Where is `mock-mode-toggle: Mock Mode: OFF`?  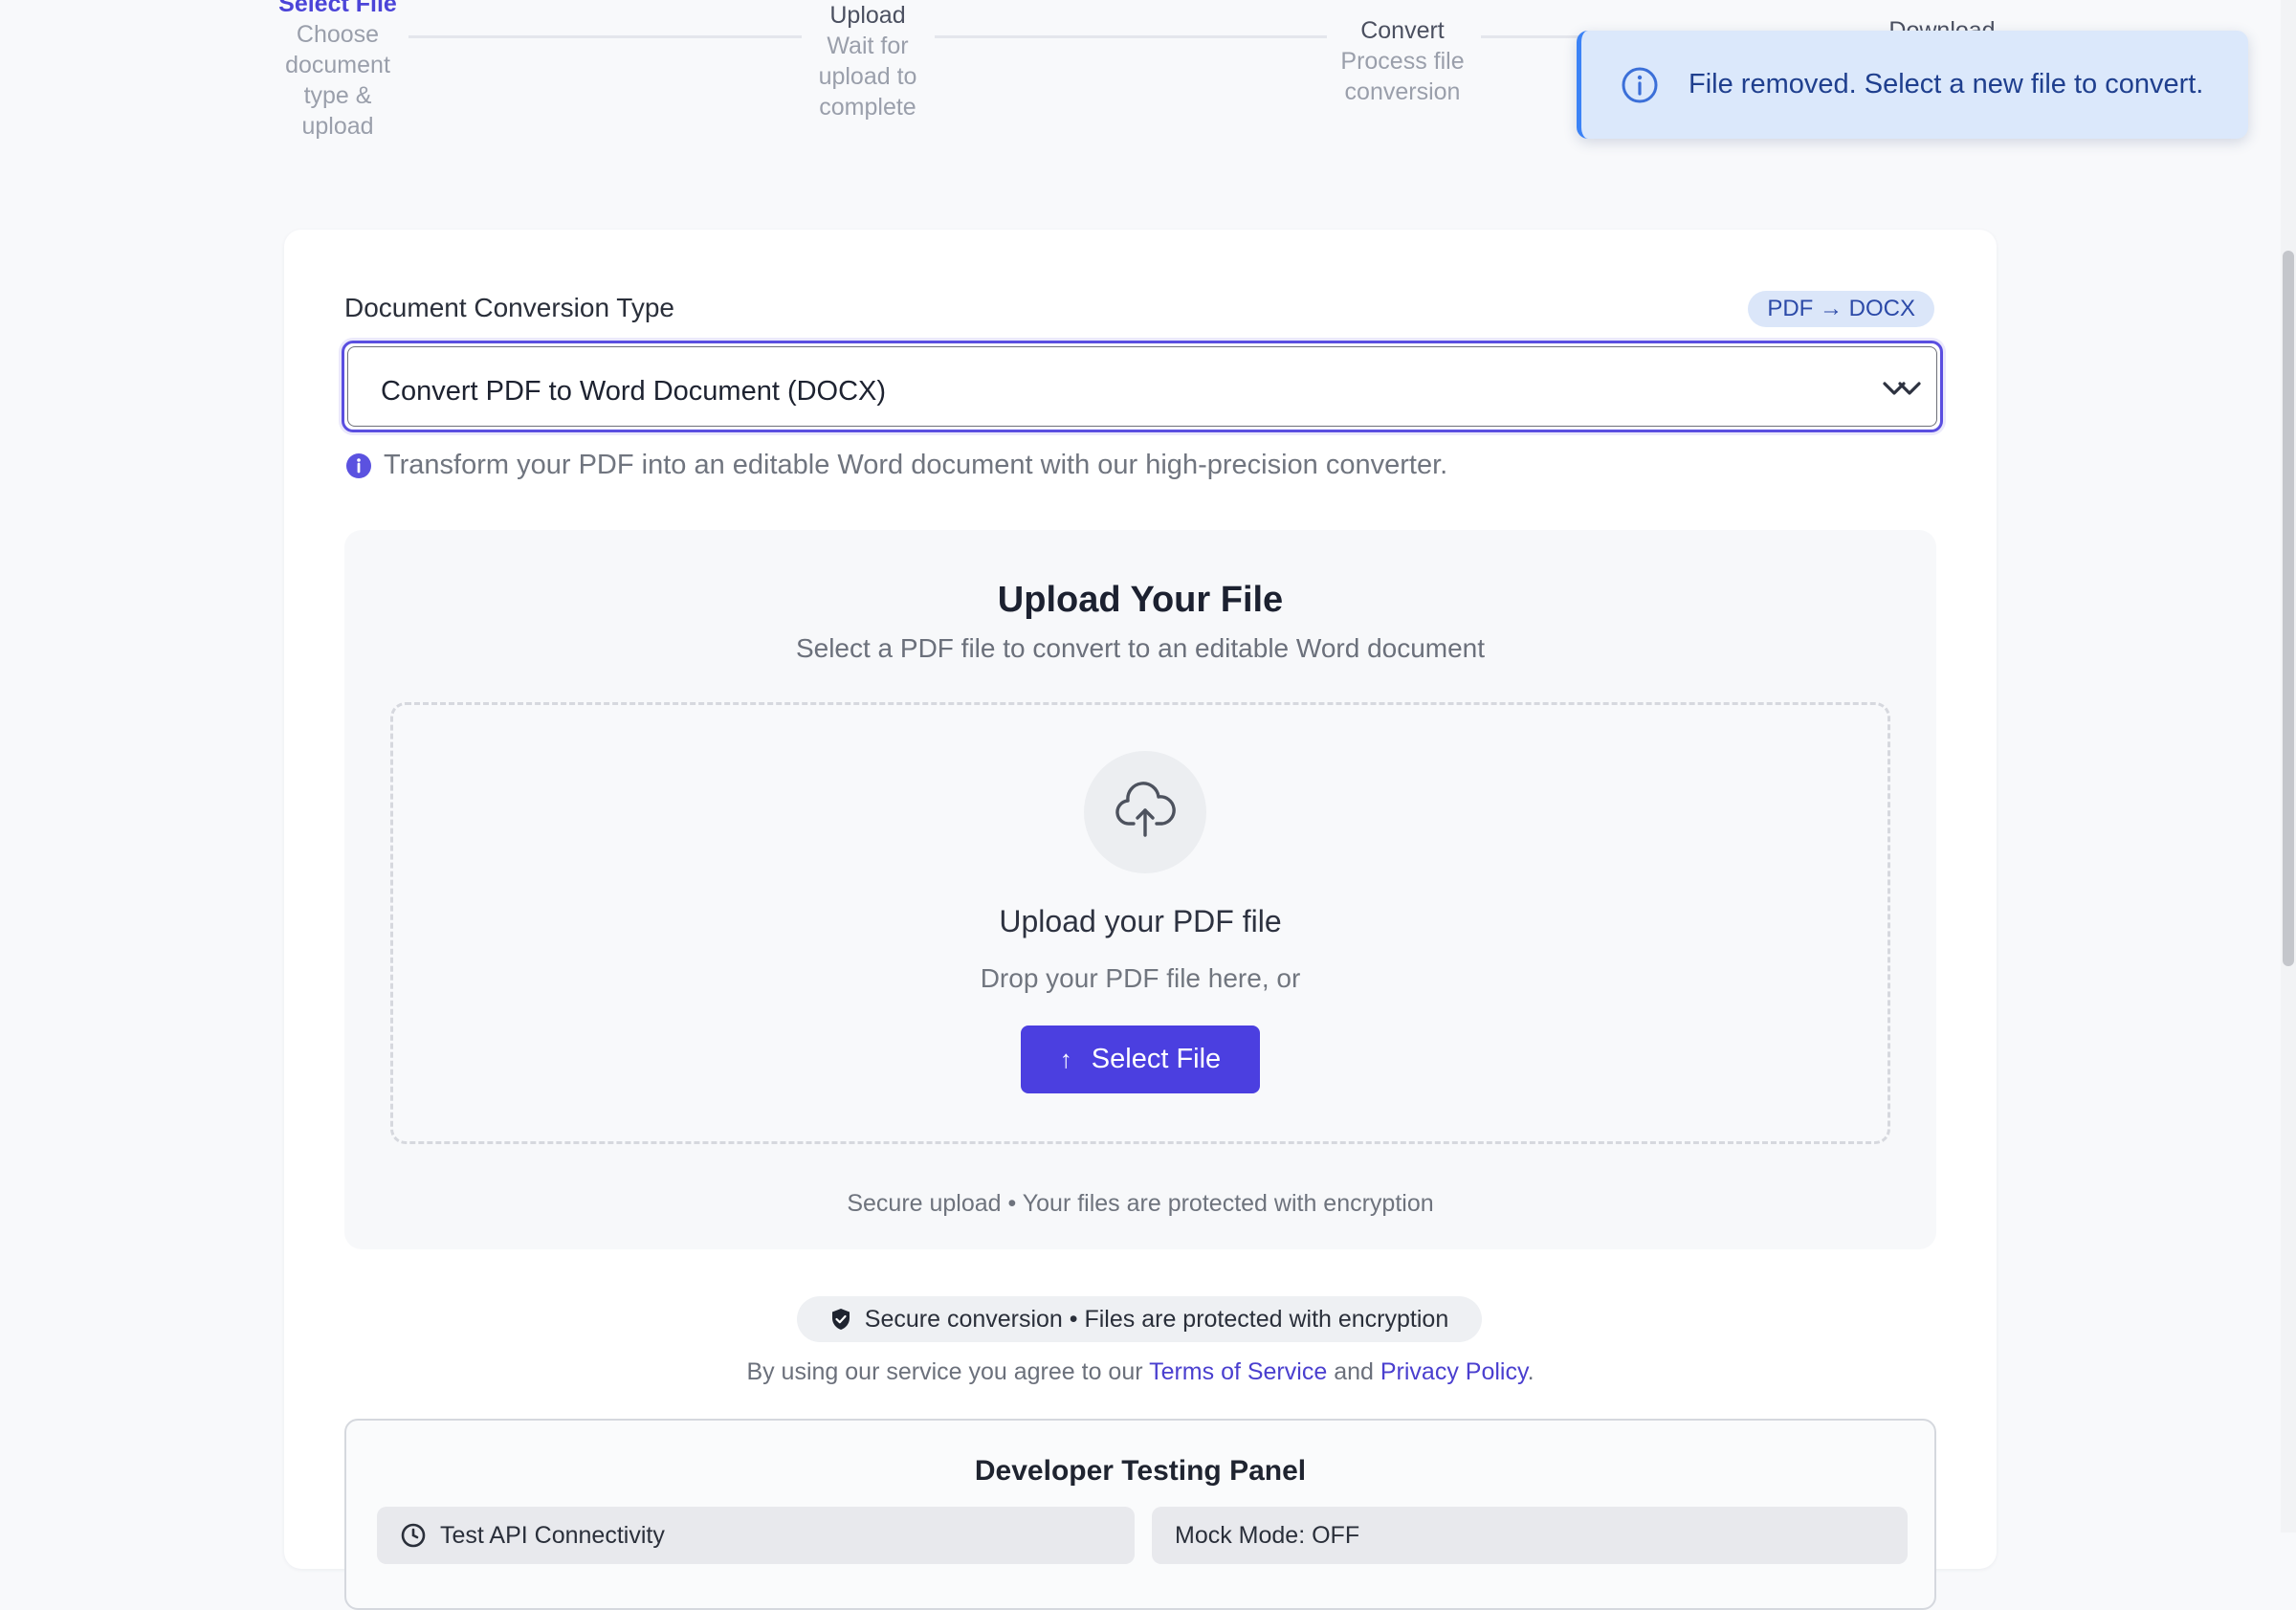
mock-mode-toggle: Mock Mode: OFF is located at coordinates (1530, 1535).